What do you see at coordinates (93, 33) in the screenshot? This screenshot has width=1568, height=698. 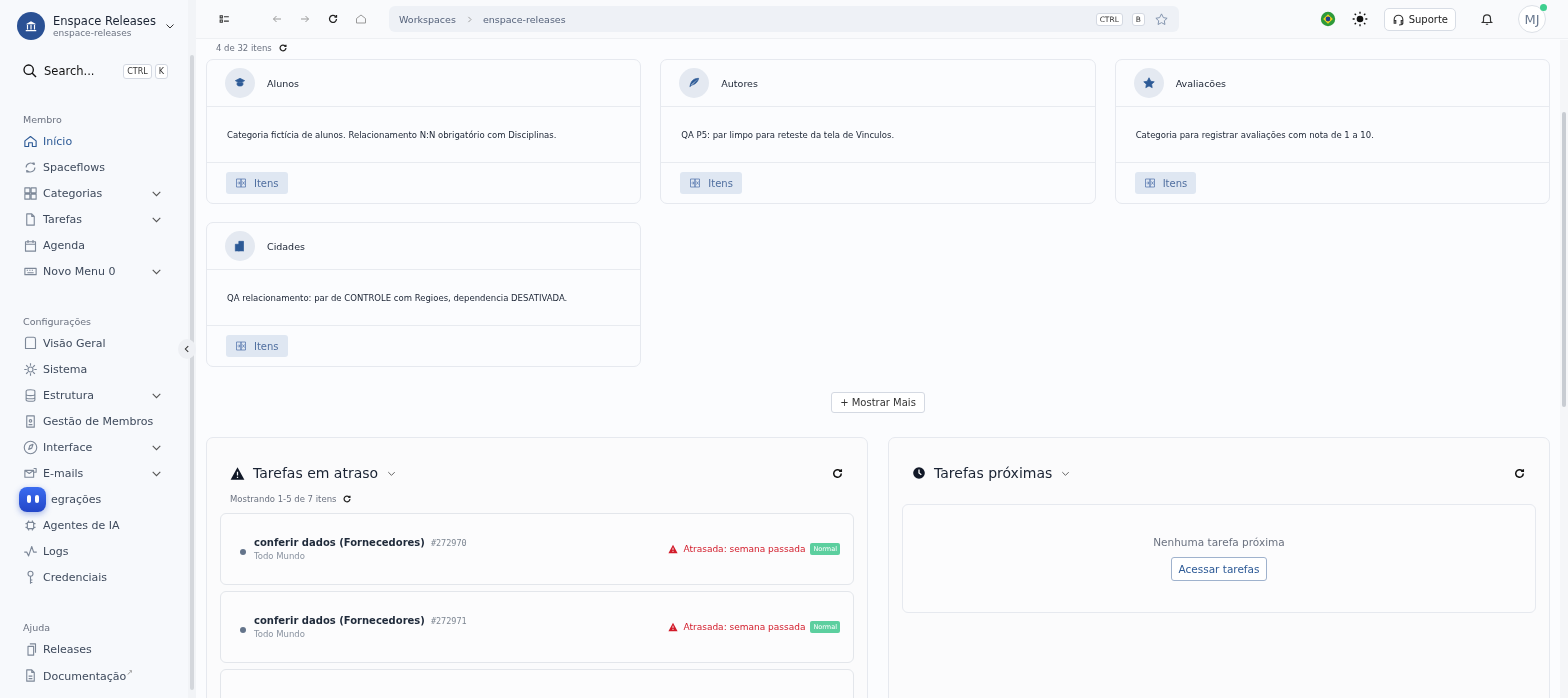 I see `workspace-slug: enspace-releases` at bounding box center [93, 33].